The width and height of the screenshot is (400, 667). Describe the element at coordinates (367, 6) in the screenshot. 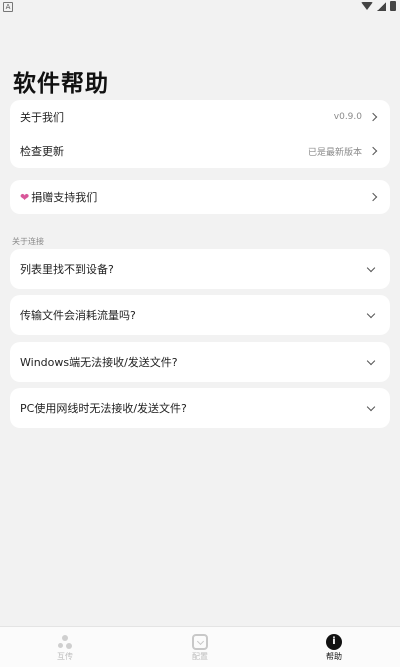

I see `wifi-icon` at that location.